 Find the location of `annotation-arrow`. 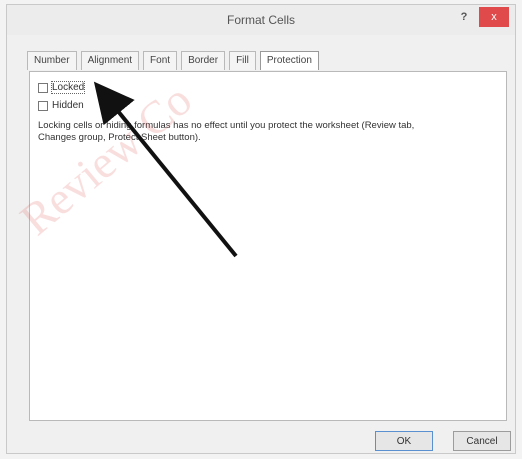

annotation-arrow is located at coordinates (165, 169).